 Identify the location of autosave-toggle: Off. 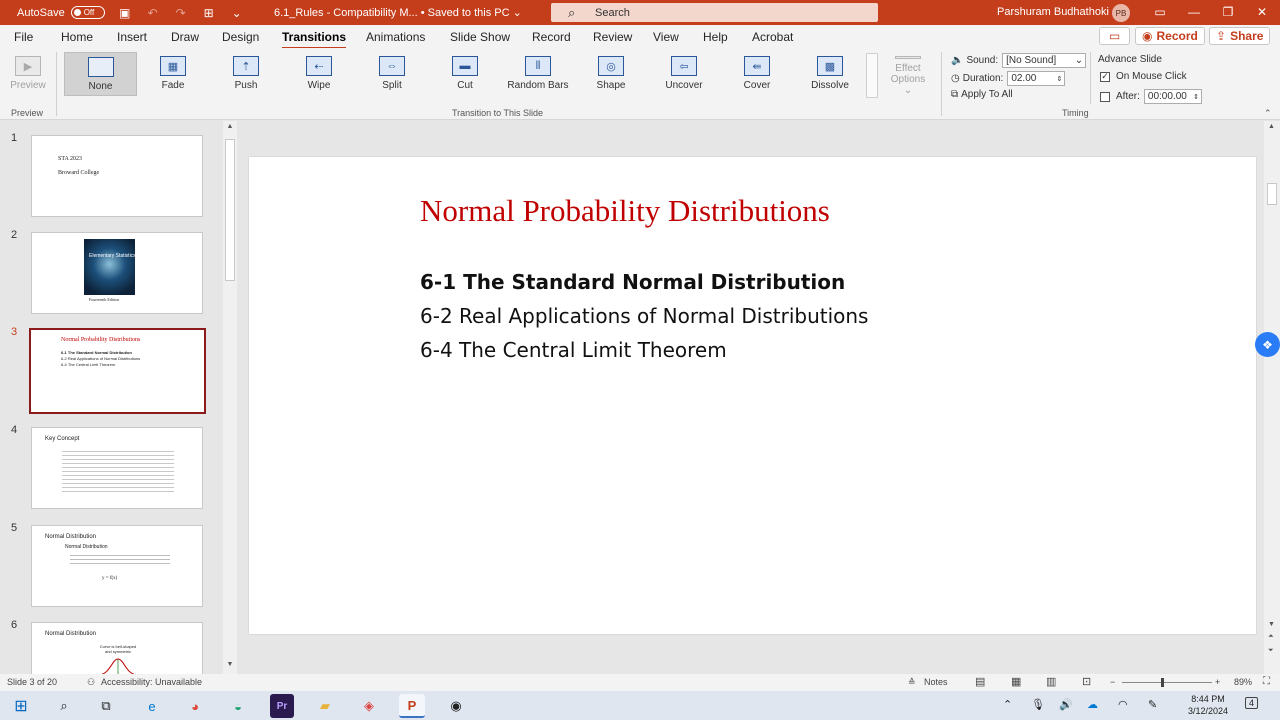
(87, 12).